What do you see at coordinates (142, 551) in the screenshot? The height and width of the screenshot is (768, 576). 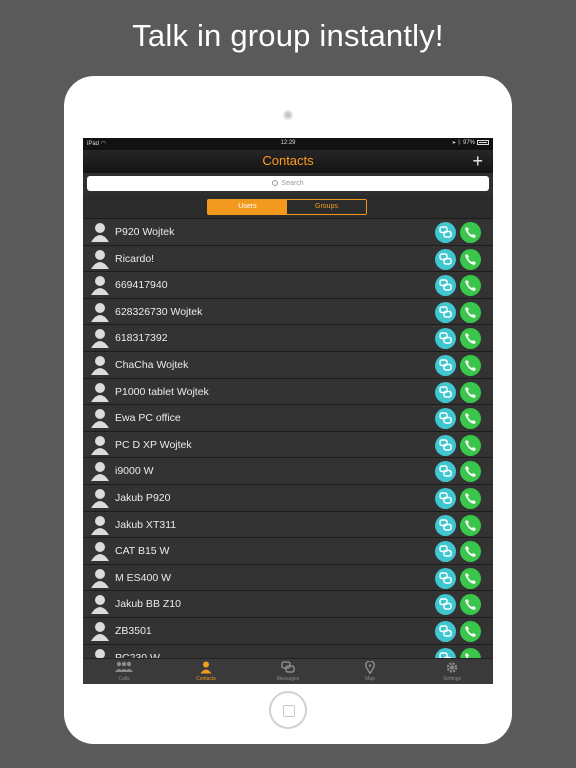 I see `contact-name: CAT B15 W` at bounding box center [142, 551].